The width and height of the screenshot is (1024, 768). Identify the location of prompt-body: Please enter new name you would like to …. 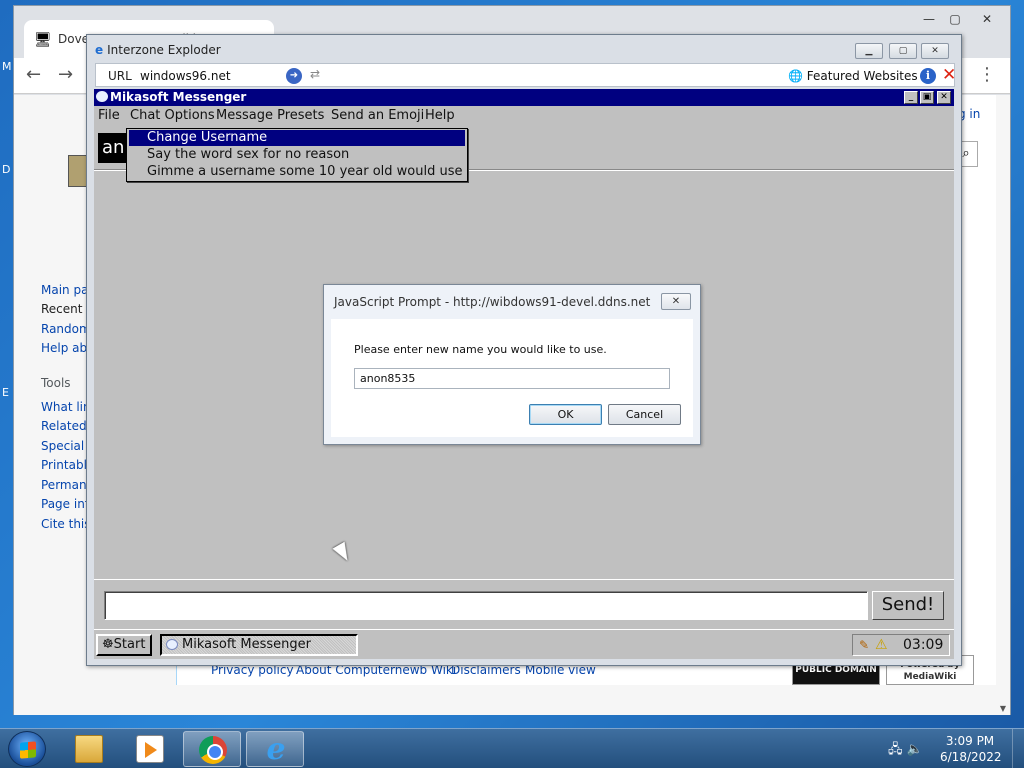
(512, 378).